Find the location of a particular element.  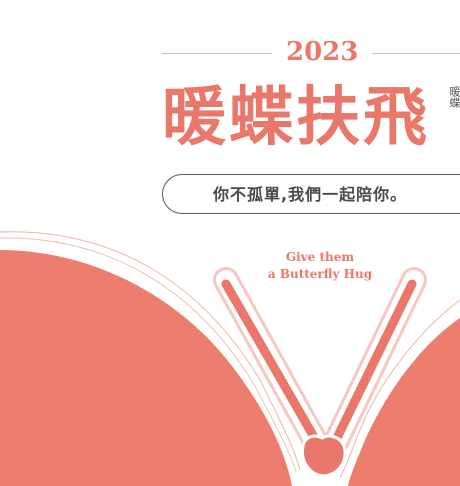

page-title: 暖蝶扶飛 is located at coordinates (296, 118).